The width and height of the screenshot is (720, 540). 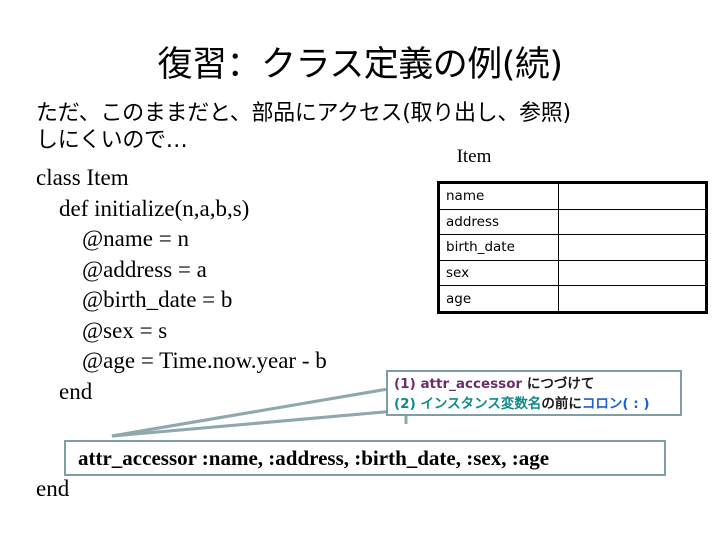 I want to click on item-attribute-table: name address birth_date sex age, so click(x=572, y=247).